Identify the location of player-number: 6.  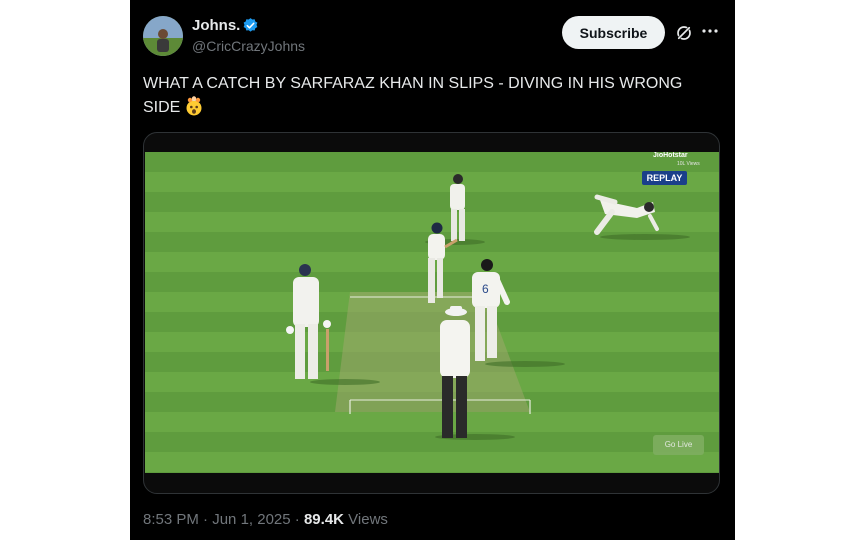
(485, 289).